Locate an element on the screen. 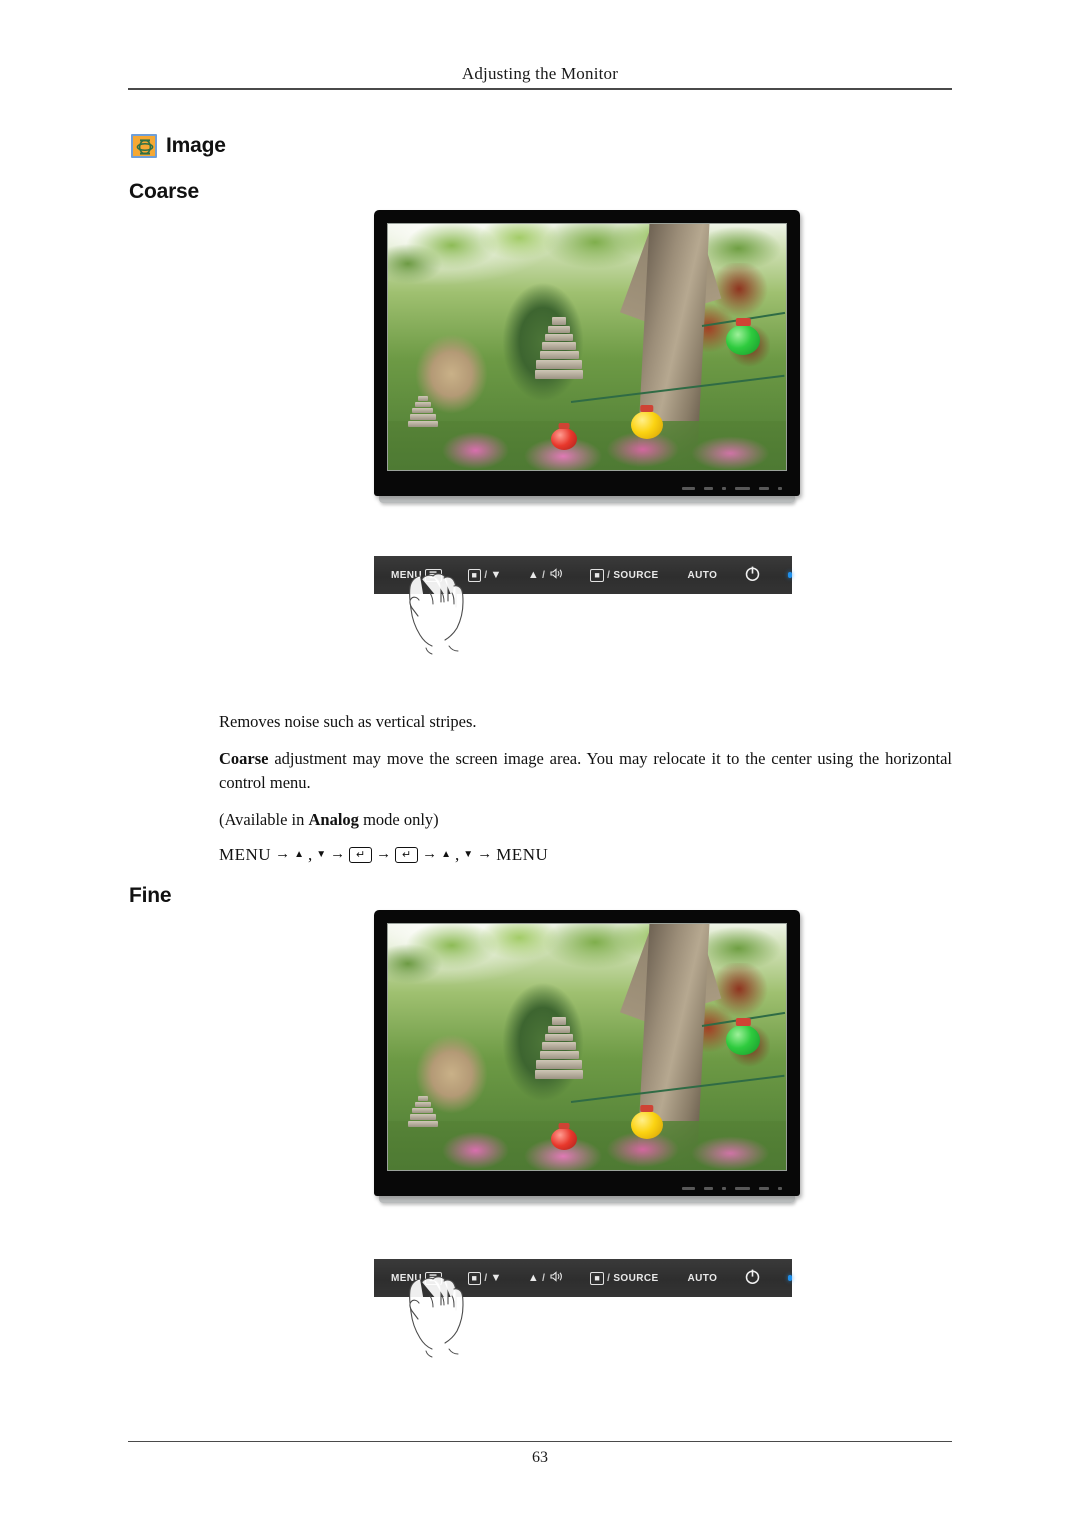 The width and height of the screenshot is (1080, 1527). paragraph-availability: (Available in Analog mode only) is located at coordinates (585, 820).